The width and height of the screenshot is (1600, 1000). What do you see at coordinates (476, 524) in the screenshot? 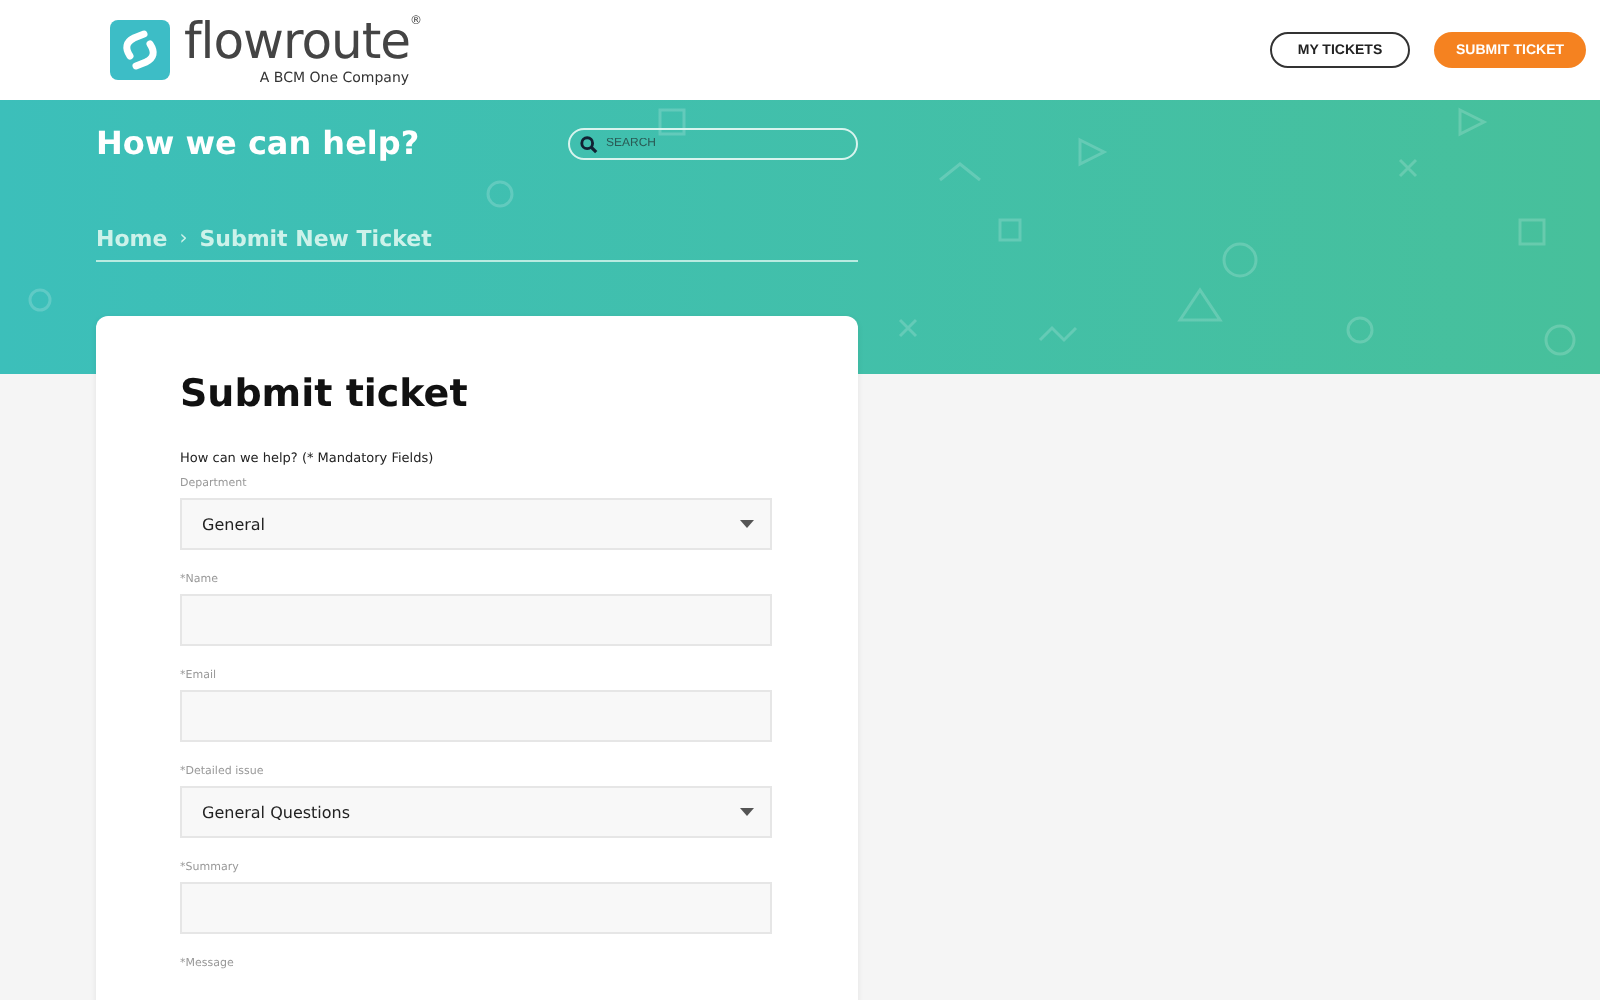
I see `select-field: General` at bounding box center [476, 524].